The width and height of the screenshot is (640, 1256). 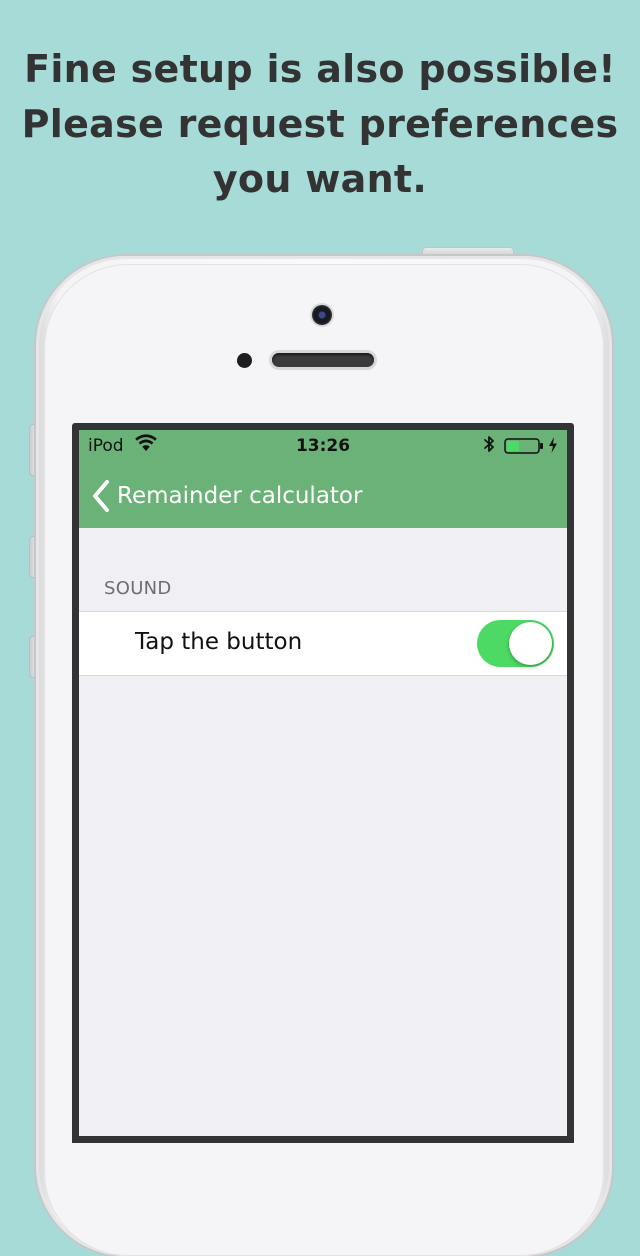 I want to click on tap-sound-toggle, so click(x=515, y=643).